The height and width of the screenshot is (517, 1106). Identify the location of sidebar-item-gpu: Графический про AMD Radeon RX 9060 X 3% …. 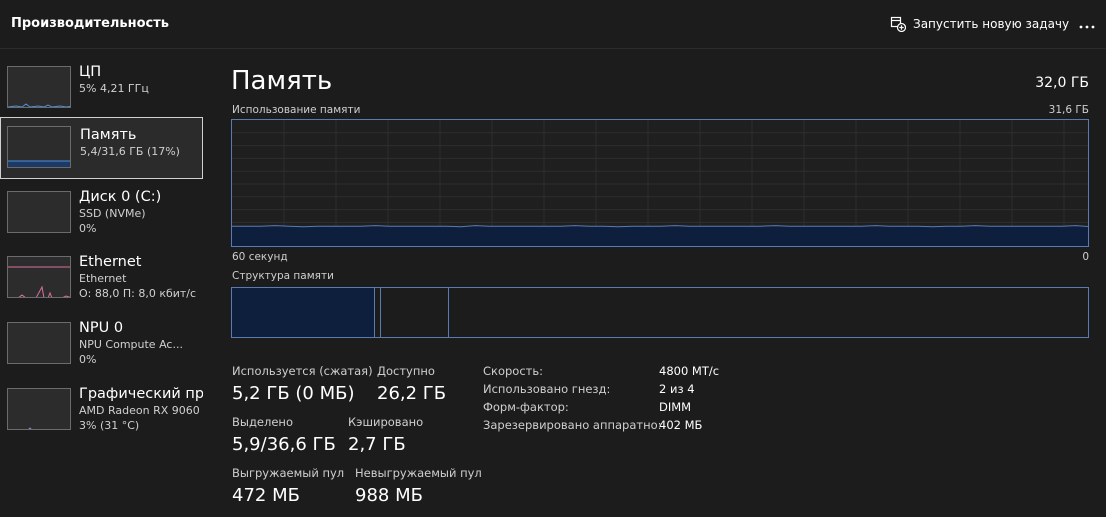
(101, 413).